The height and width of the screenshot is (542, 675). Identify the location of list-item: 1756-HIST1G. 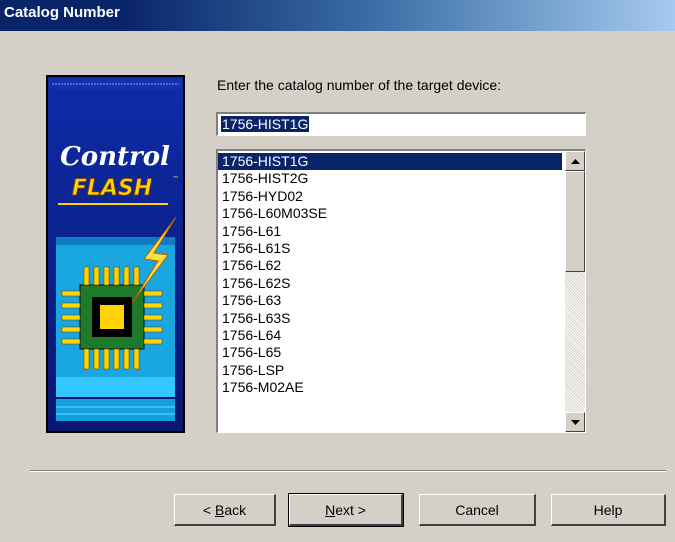
(390, 162).